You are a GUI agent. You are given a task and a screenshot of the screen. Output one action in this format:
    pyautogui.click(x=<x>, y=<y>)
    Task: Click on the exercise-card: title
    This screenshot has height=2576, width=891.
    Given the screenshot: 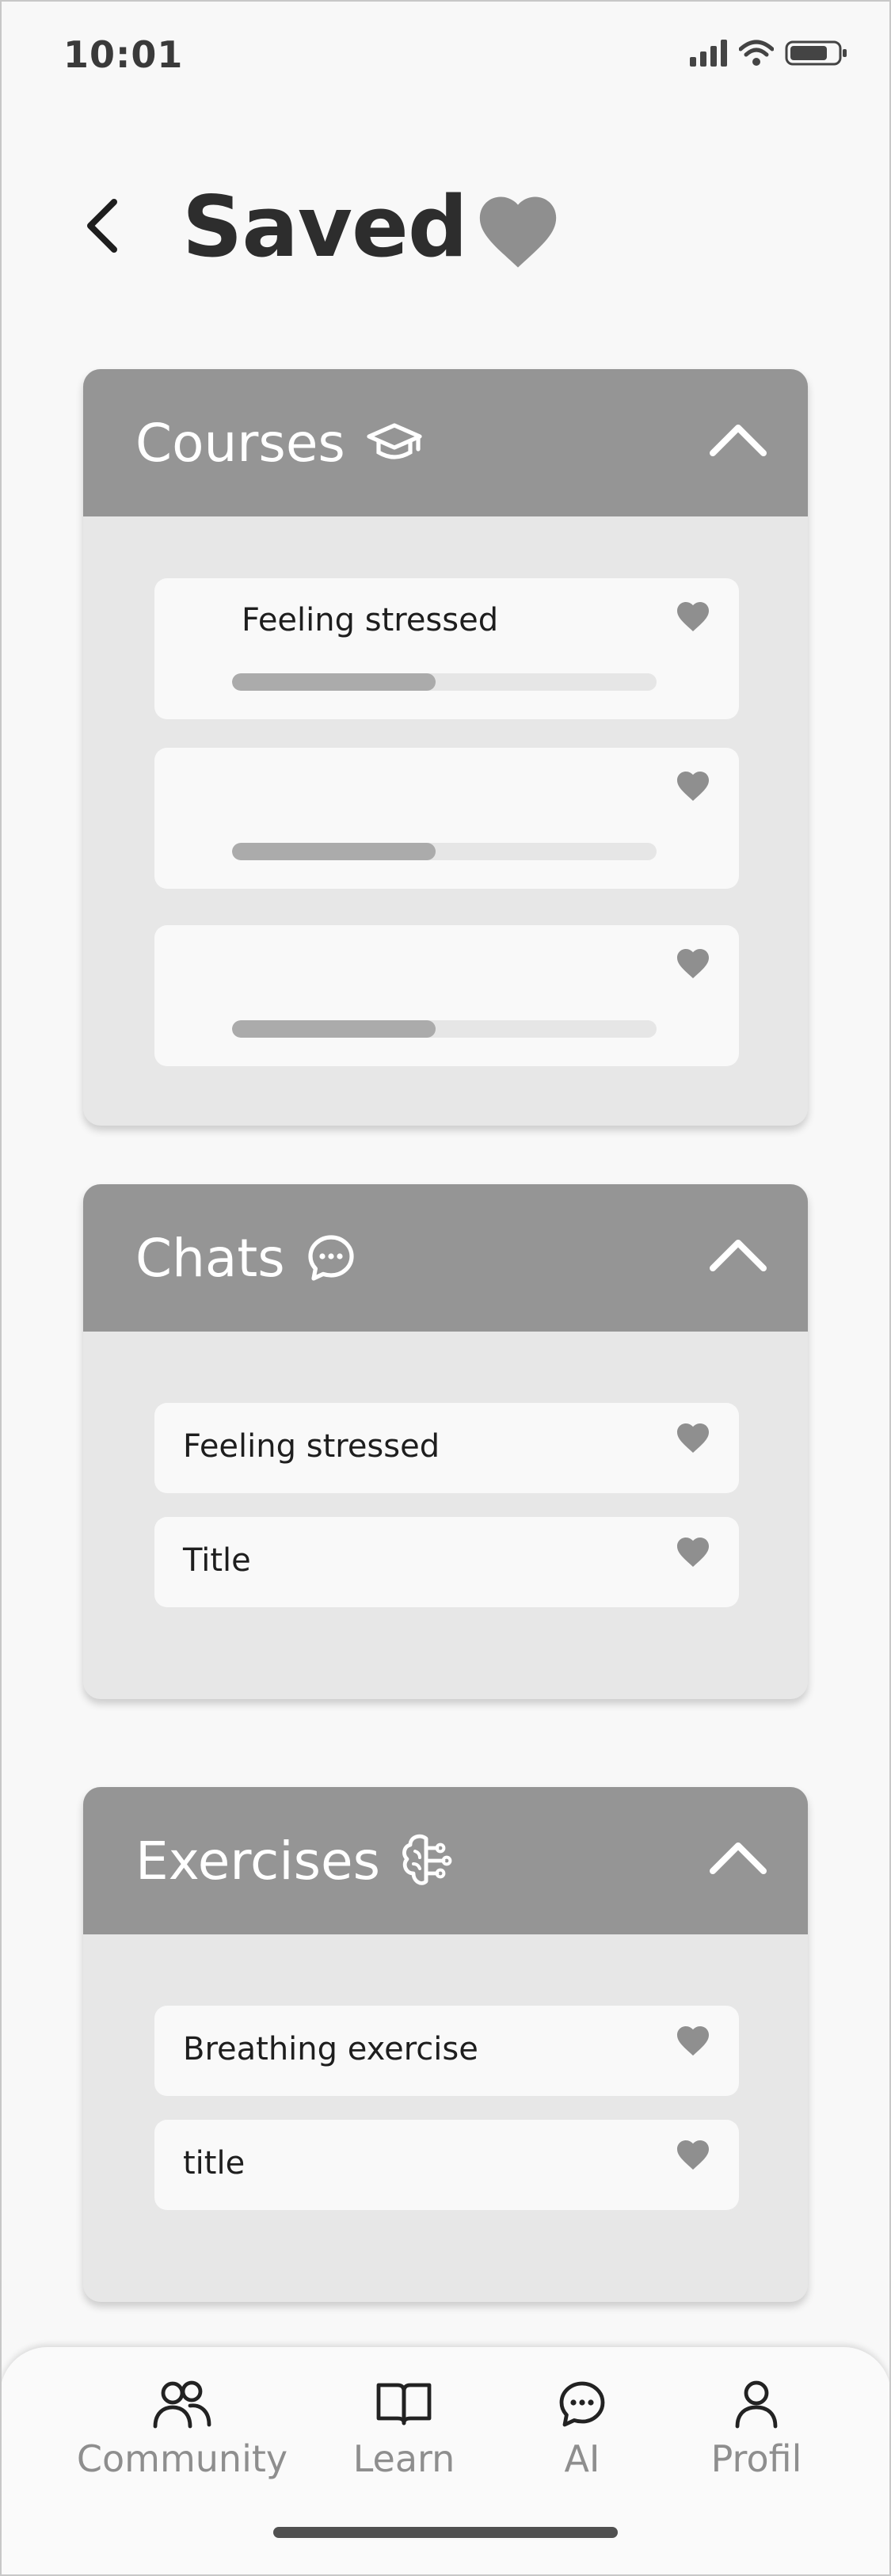 What is the action you would take?
    pyautogui.click(x=446, y=2165)
    